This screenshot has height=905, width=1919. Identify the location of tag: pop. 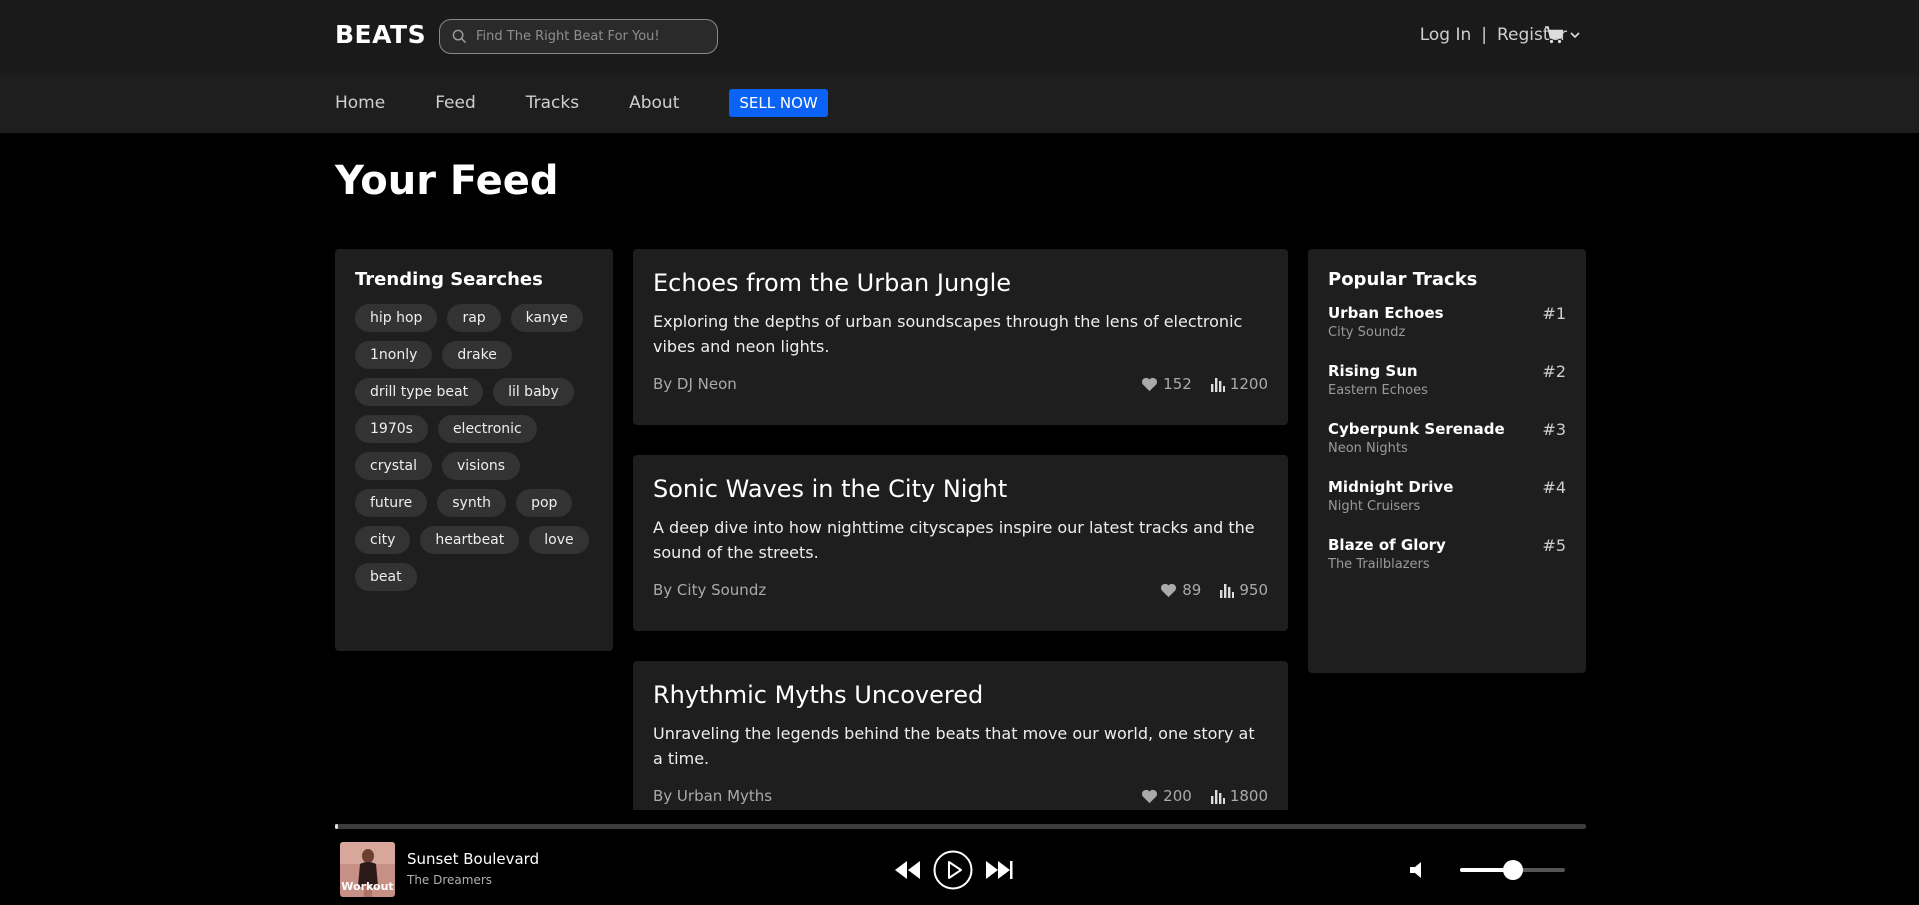
(544, 503).